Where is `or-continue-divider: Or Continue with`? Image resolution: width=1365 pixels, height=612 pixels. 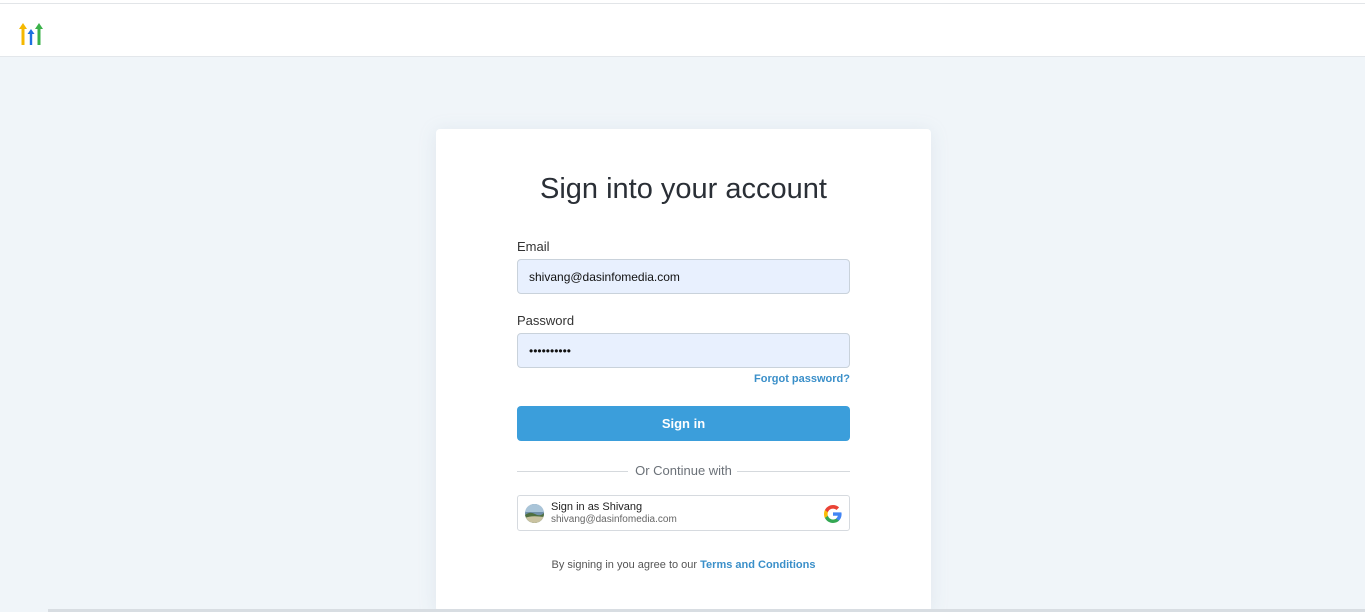 or-continue-divider: Or Continue with is located at coordinates (683, 471).